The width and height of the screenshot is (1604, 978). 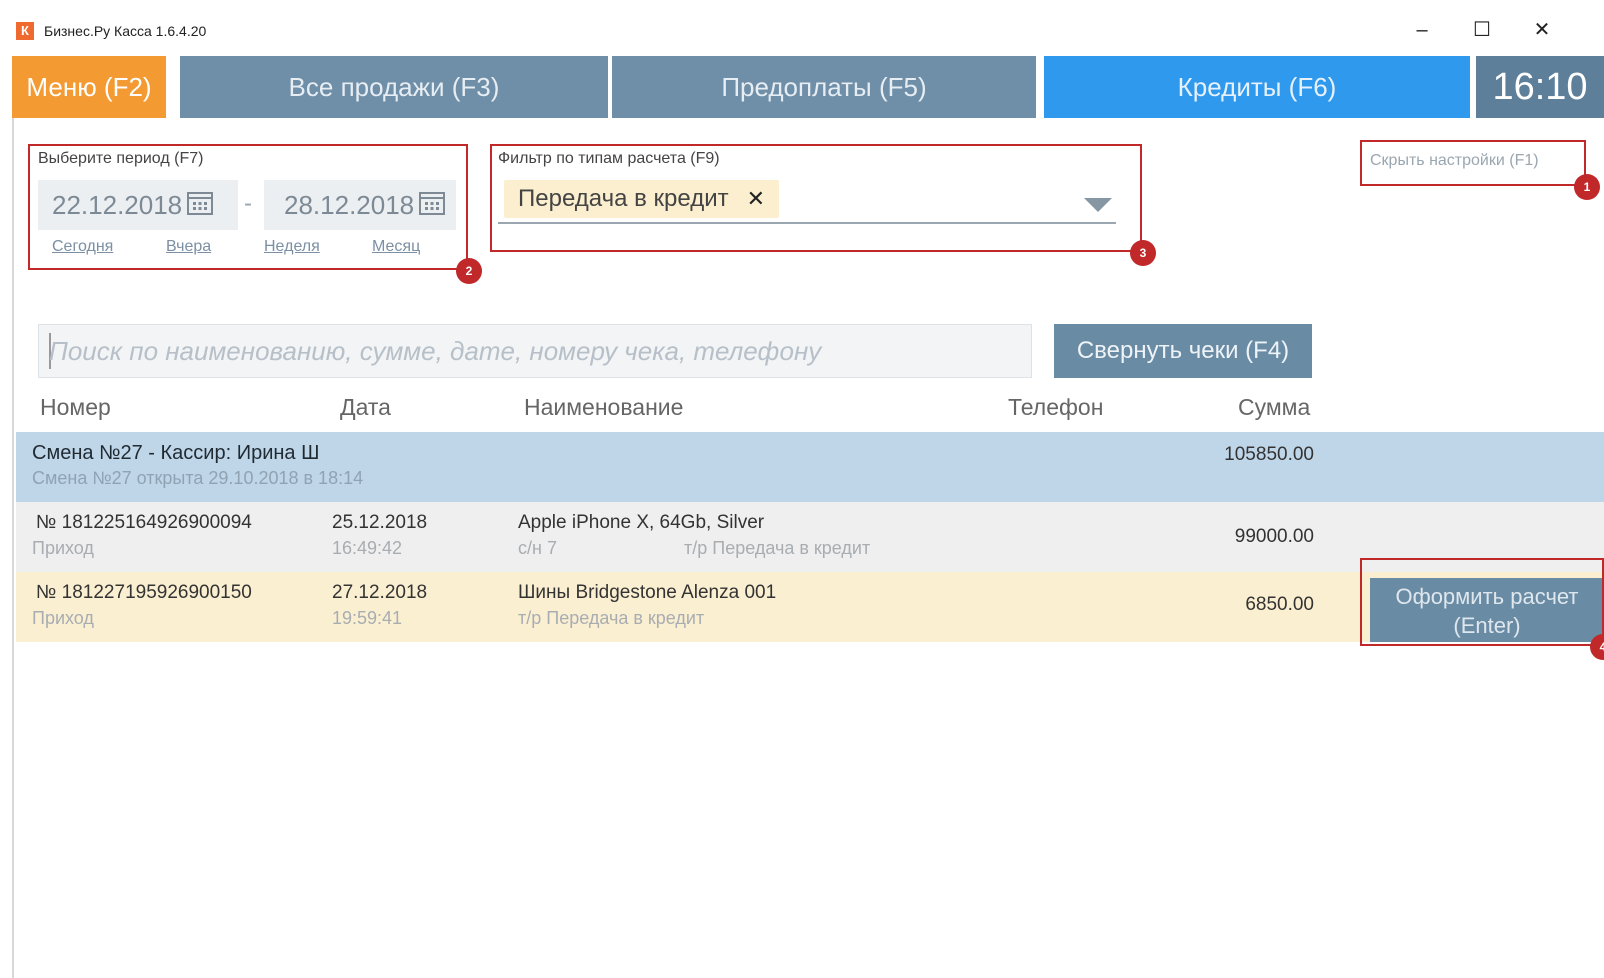 I want to click on dropdown-arrow-icon, so click(x=1098, y=205).